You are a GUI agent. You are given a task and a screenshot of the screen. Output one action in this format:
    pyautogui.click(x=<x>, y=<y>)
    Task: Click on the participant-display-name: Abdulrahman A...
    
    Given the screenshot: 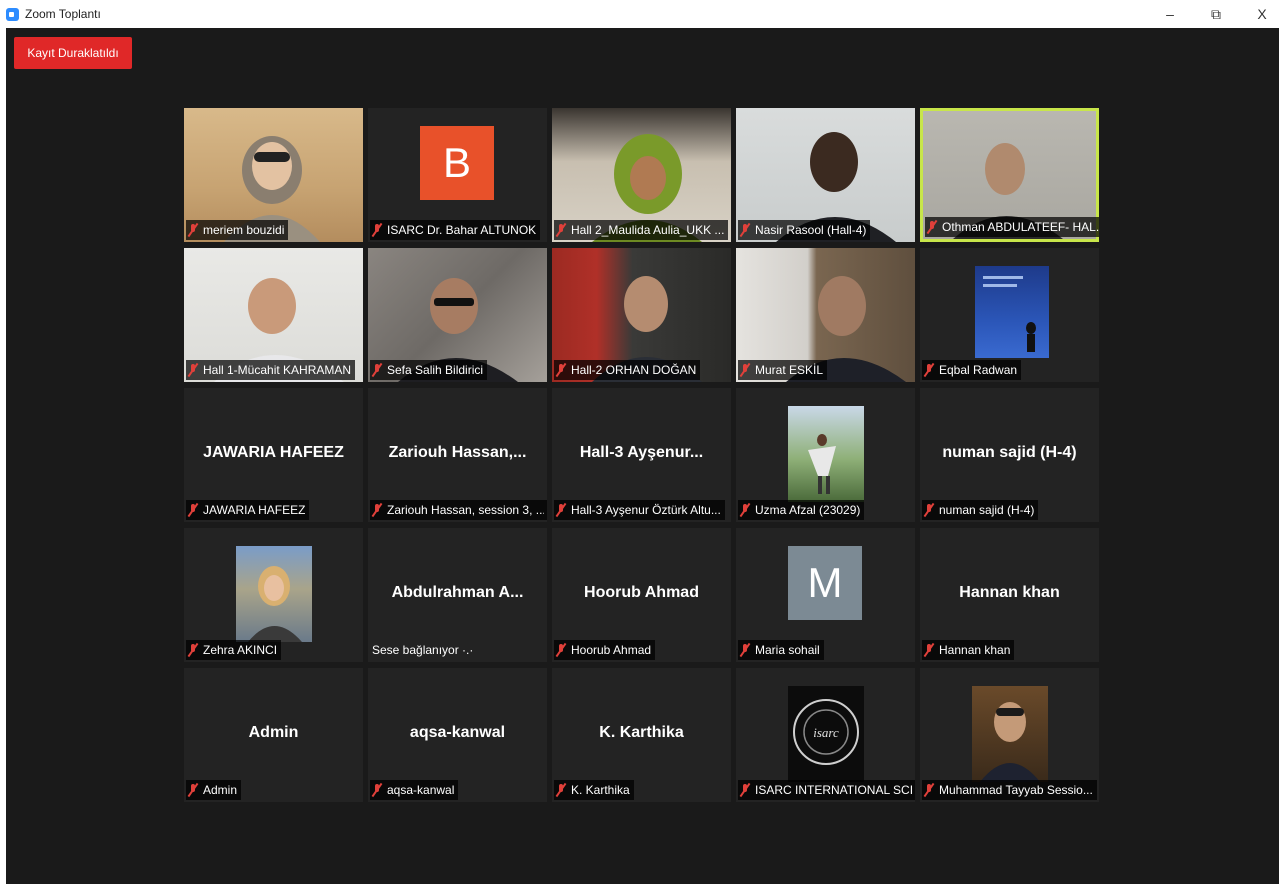 What is the action you would take?
    pyautogui.click(x=457, y=592)
    